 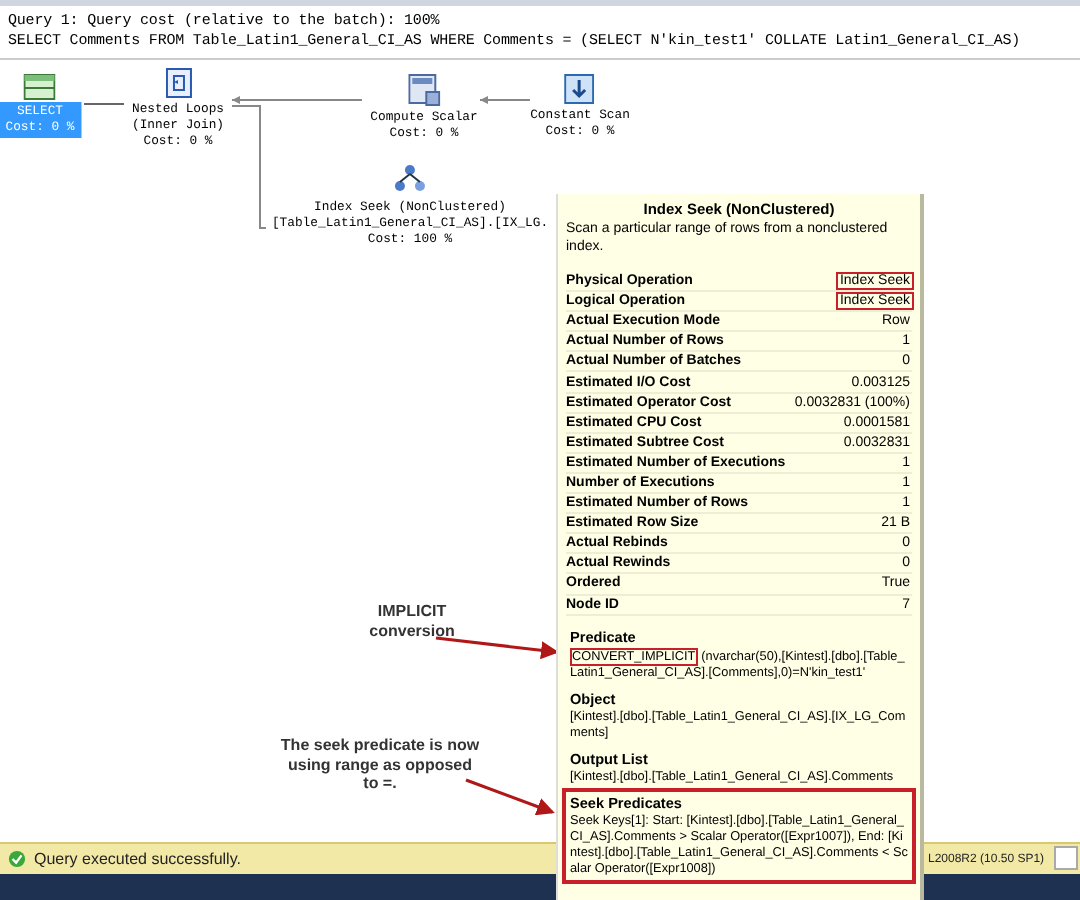 I want to click on annotation-text: The seek predicate is now using range as opposed to =., so click(x=380, y=764).